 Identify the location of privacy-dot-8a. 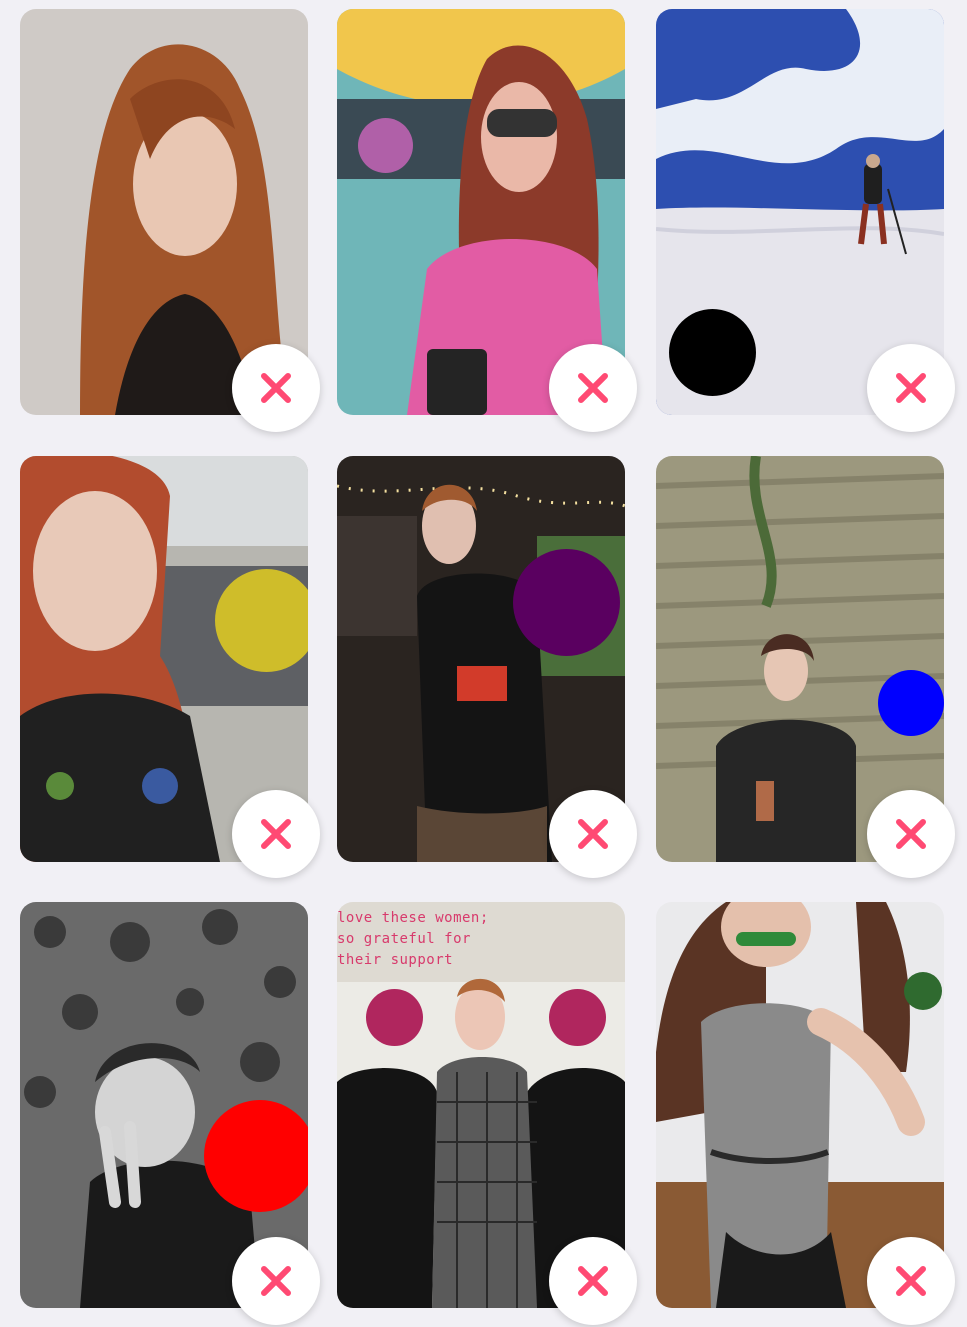
(394, 1017).